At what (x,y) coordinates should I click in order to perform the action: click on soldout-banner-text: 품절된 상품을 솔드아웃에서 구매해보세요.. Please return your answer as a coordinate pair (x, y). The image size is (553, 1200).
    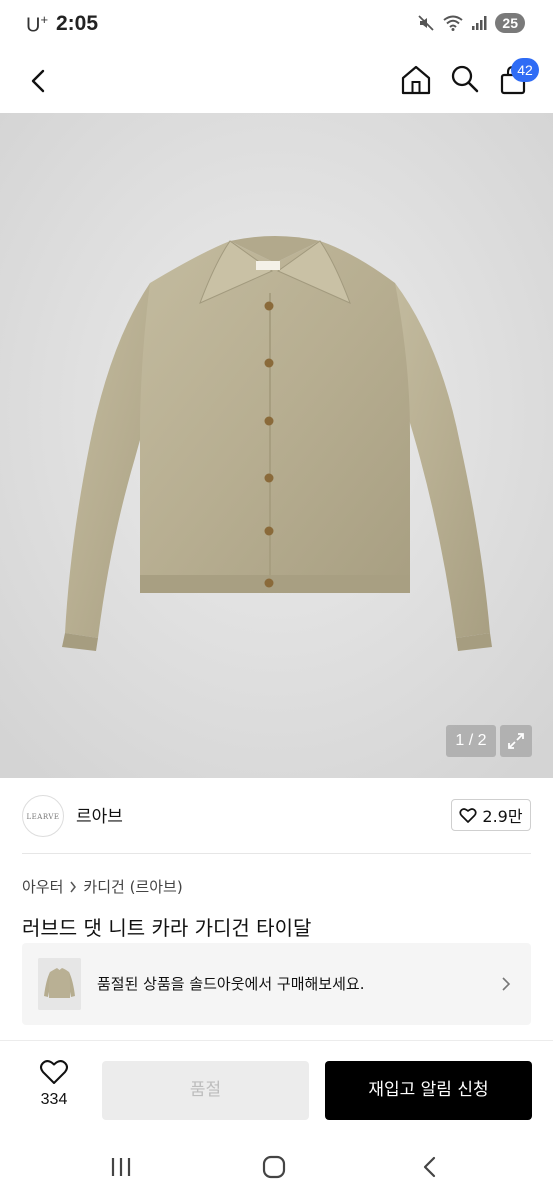
    Looking at the image, I should click on (231, 984).